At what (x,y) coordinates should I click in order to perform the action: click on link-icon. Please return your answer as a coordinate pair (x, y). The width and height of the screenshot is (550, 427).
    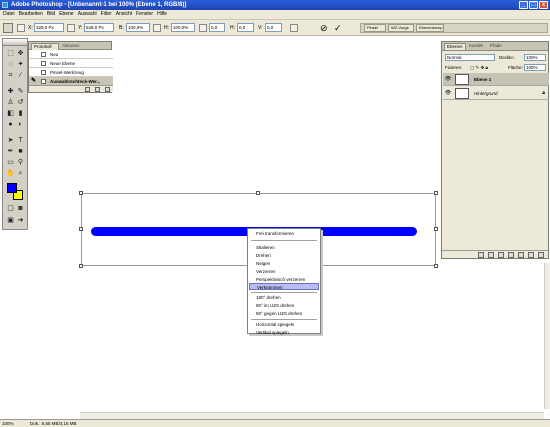
    Looking at the image, I should click on (157, 28).